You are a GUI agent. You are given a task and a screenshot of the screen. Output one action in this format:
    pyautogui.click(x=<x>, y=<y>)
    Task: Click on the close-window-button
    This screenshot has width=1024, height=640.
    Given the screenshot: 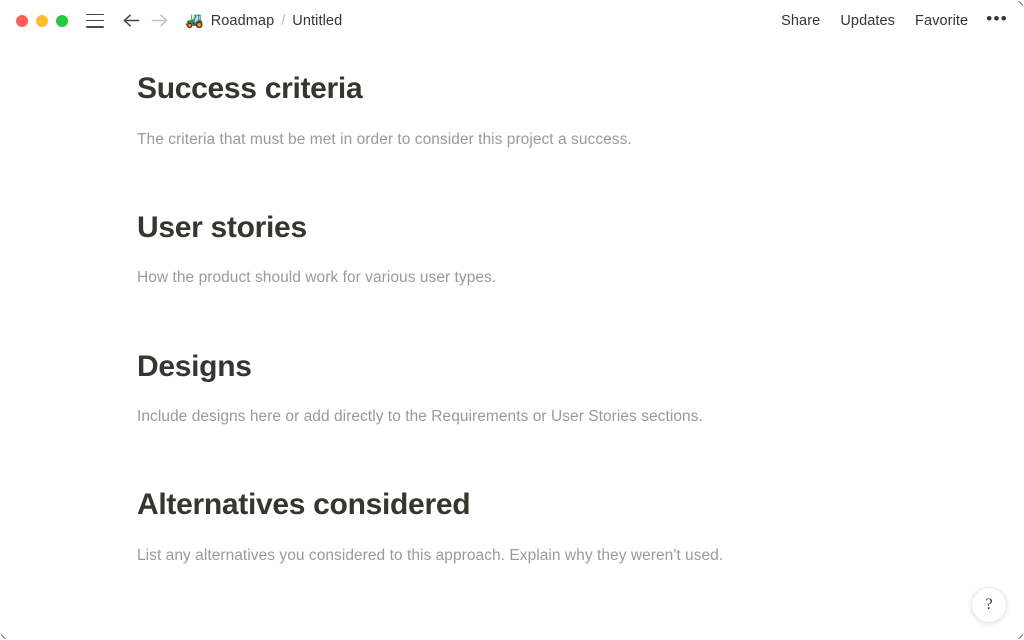 What is the action you would take?
    pyautogui.click(x=22, y=20)
    